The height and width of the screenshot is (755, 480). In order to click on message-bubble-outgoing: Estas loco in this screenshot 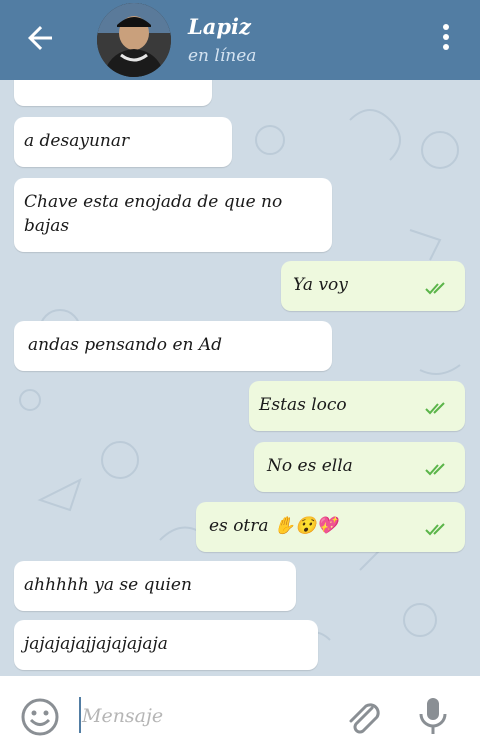, I will do `click(357, 406)`.